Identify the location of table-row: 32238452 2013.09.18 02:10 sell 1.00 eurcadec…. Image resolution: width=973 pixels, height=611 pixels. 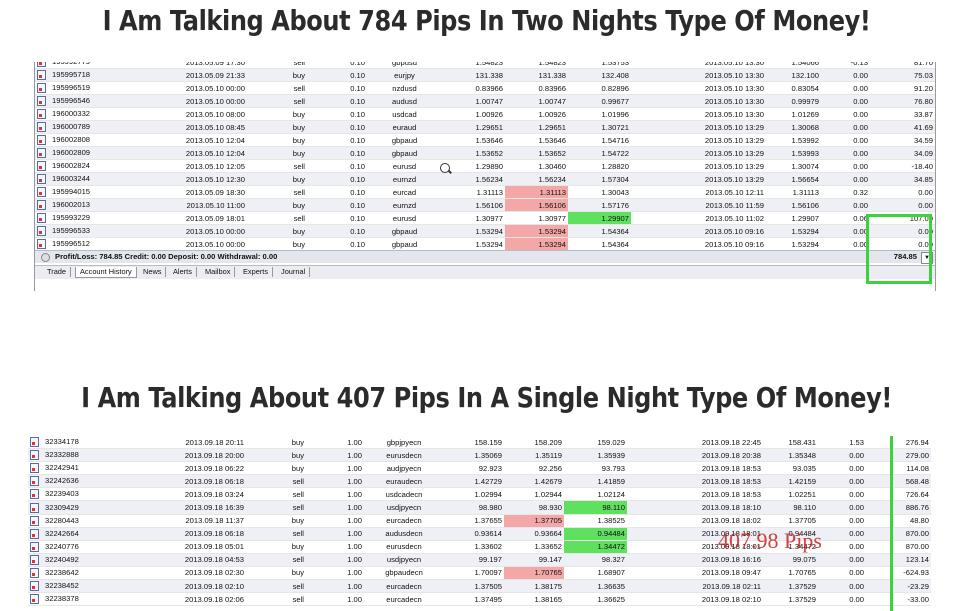
(479, 586).